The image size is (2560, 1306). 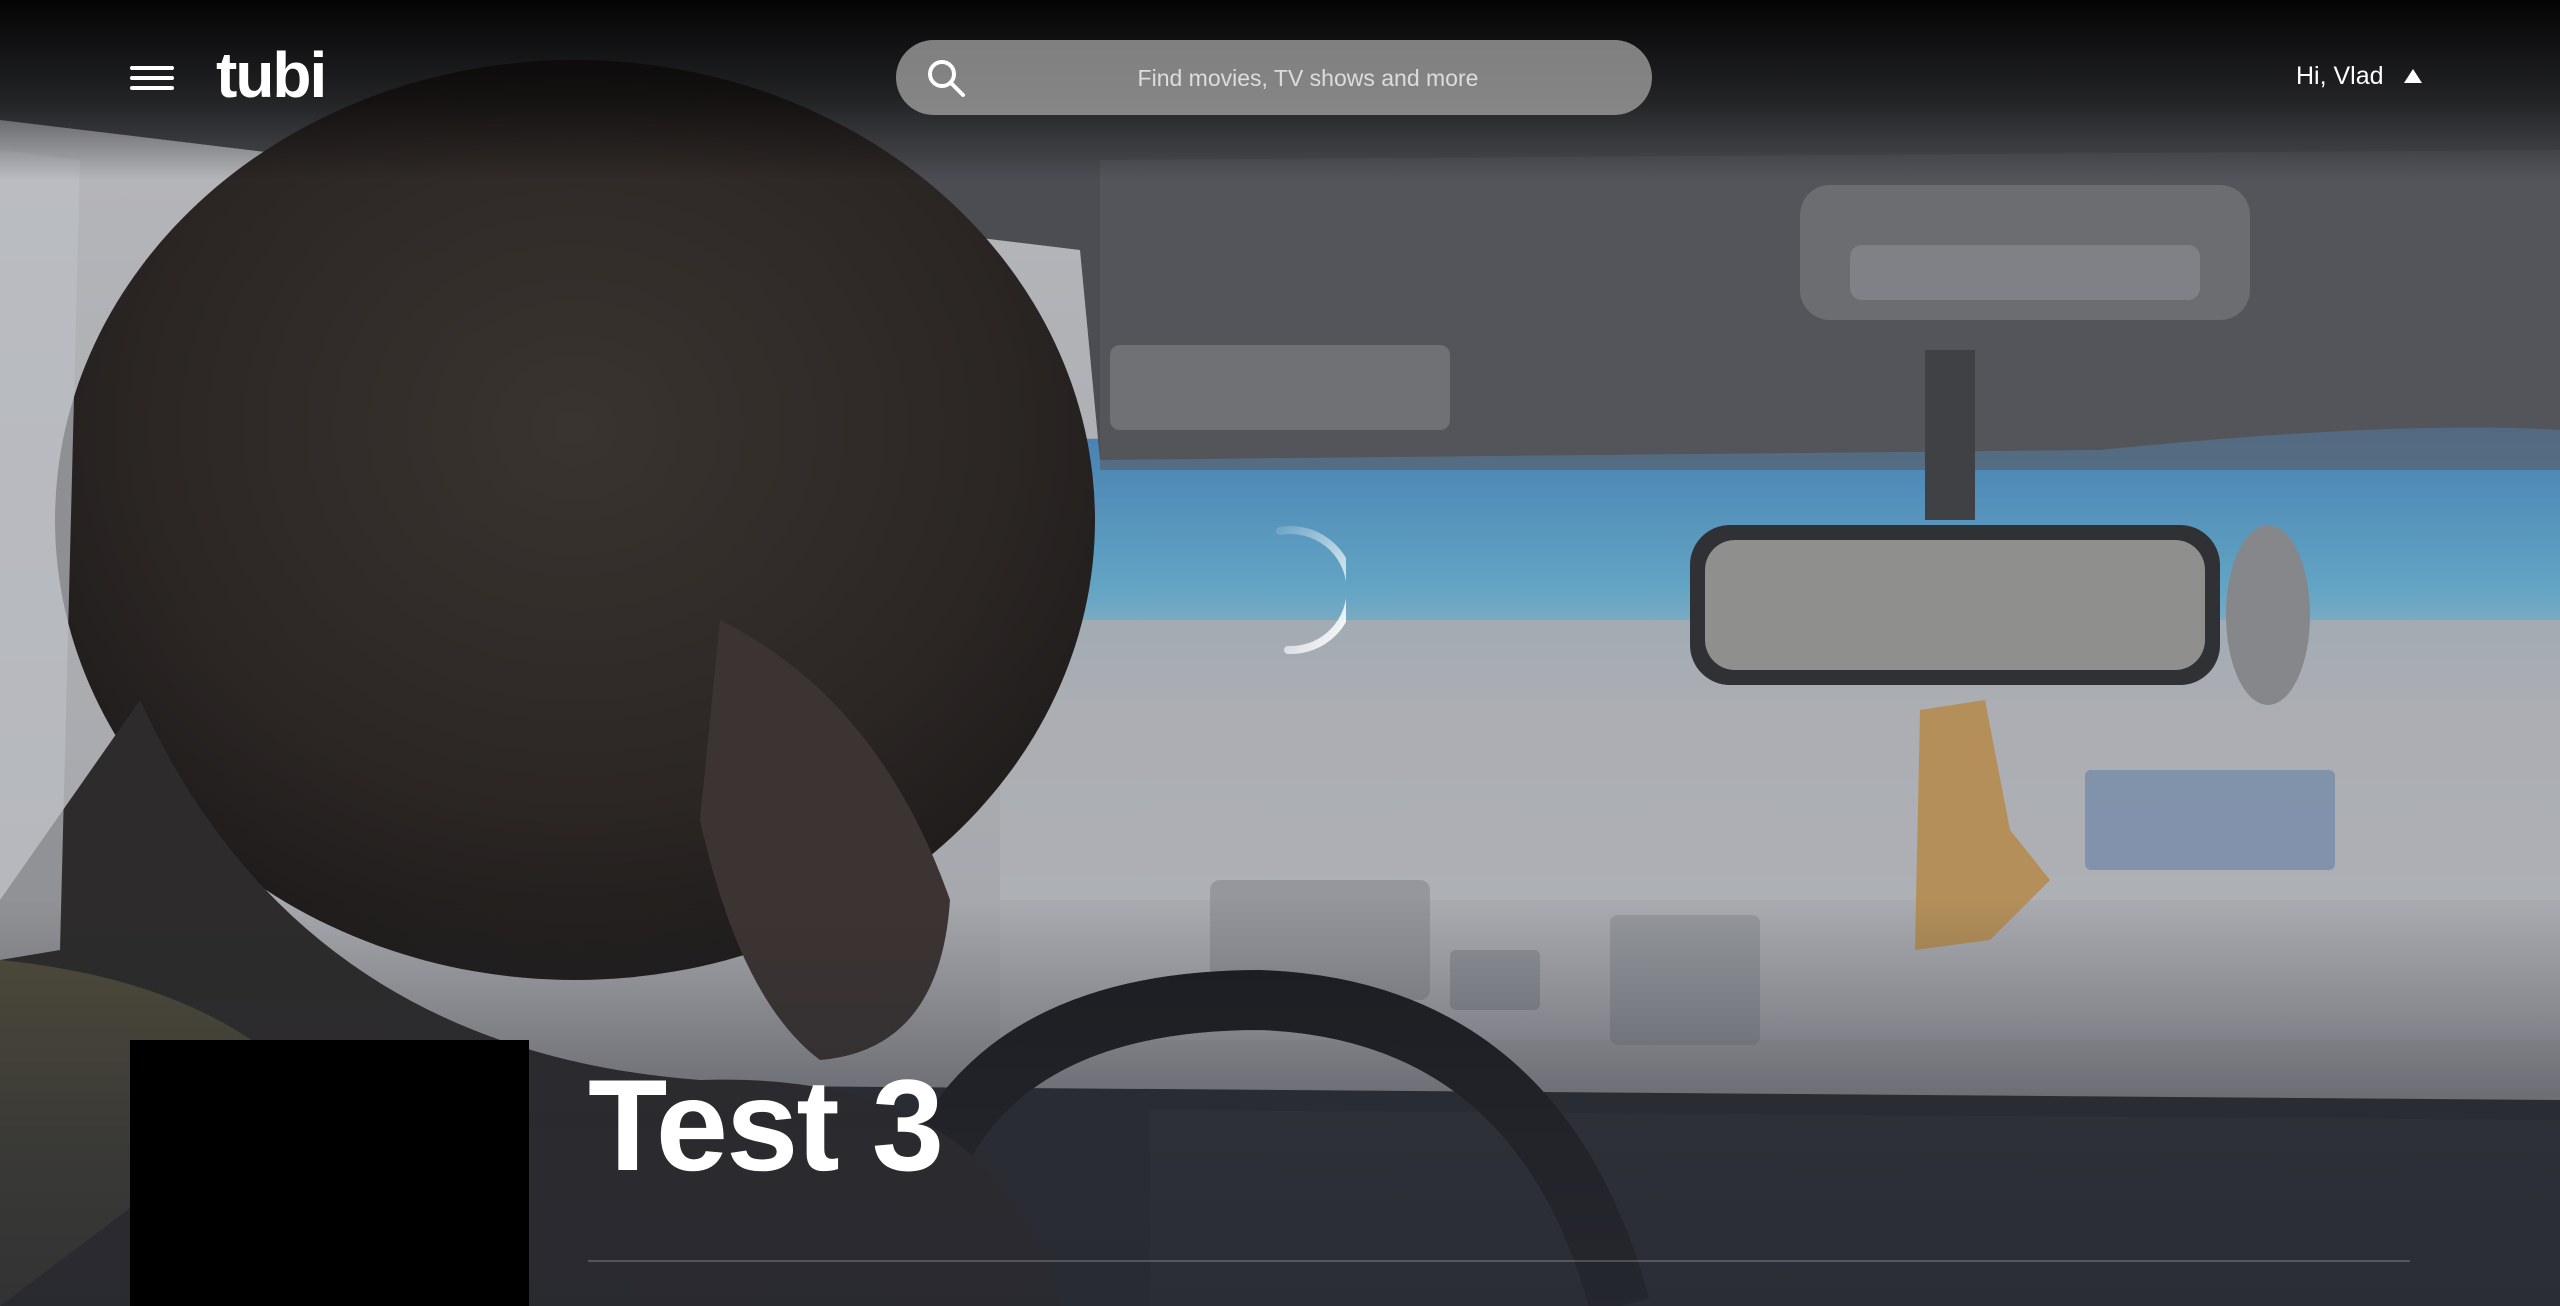 What do you see at coordinates (1499, 1261) in the screenshot?
I see `divider` at bounding box center [1499, 1261].